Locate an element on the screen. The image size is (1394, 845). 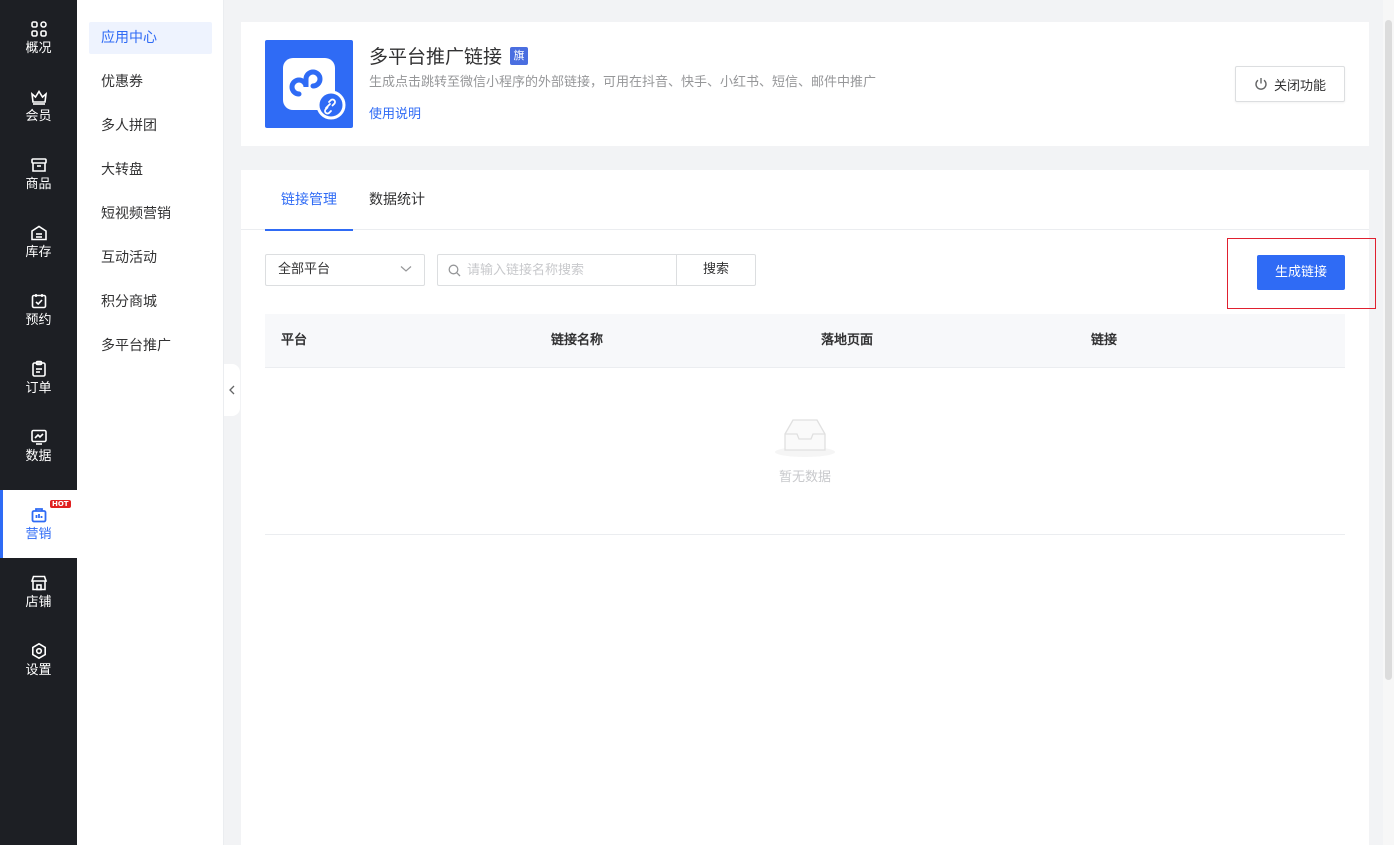
power-icon is located at coordinates (1261, 84).